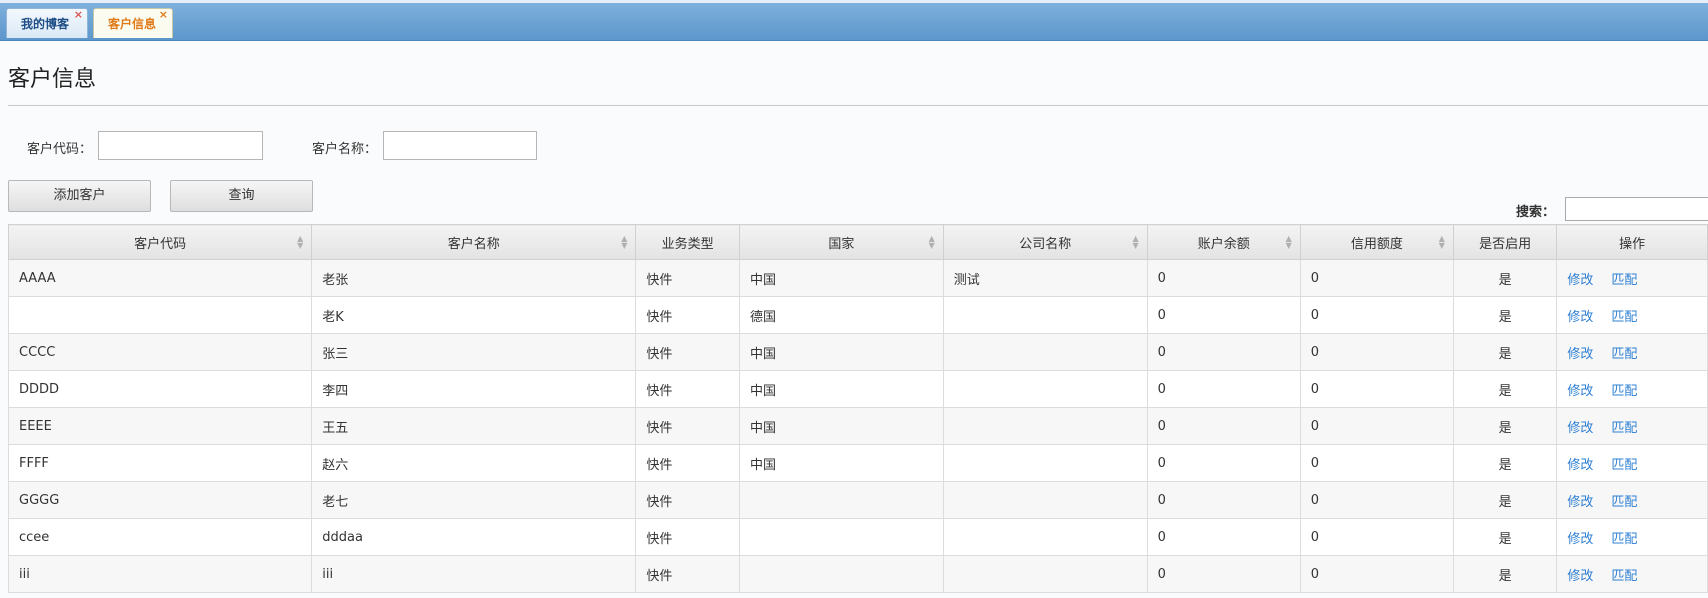 This screenshot has width=1708, height=598. Describe the element at coordinates (857, 574) in the screenshot. I see `table-row: iii iii 快件 0 0 是修改 匹配` at that location.